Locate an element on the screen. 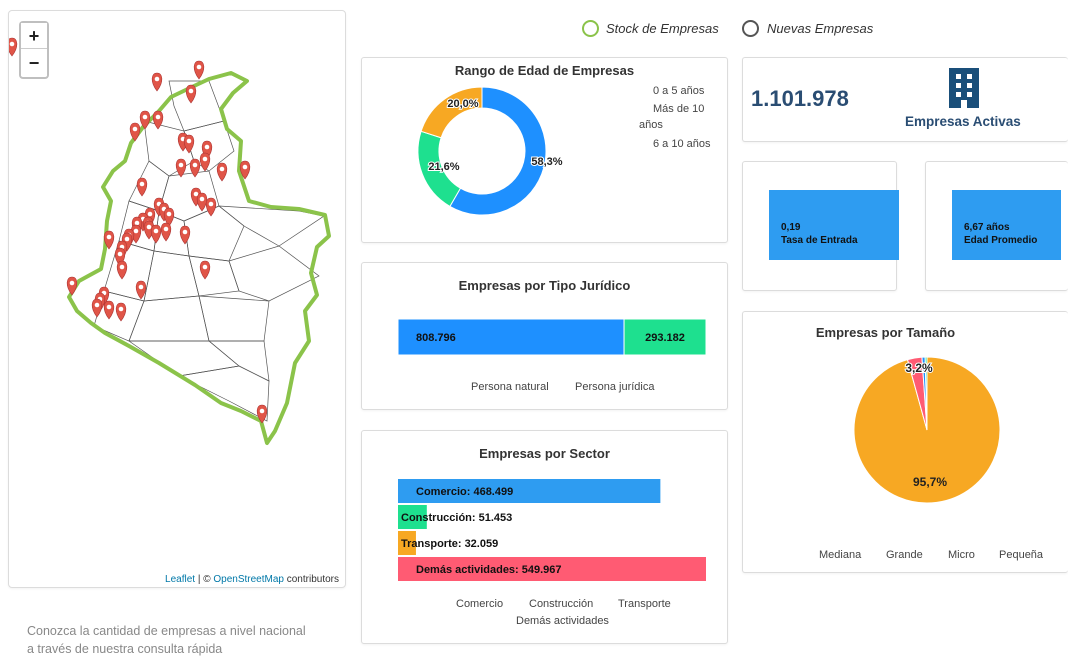 Image resolution: width=1068 pixels, height=658 pixels. sector-bar-label-1: Construcción: 51.453 is located at coordinates (456, 518).